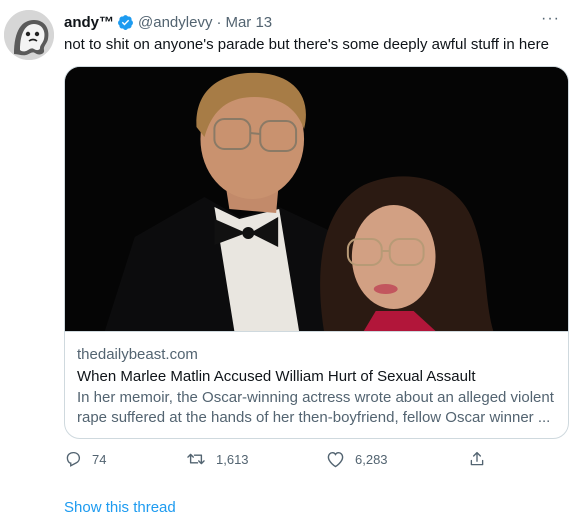 This screenshot has height=524, width=574. Describe the element at coordinates (312, 21) in the screenshot. I see `tweet-header: andy™ @andylevy · Mar 13 ···` at that location.